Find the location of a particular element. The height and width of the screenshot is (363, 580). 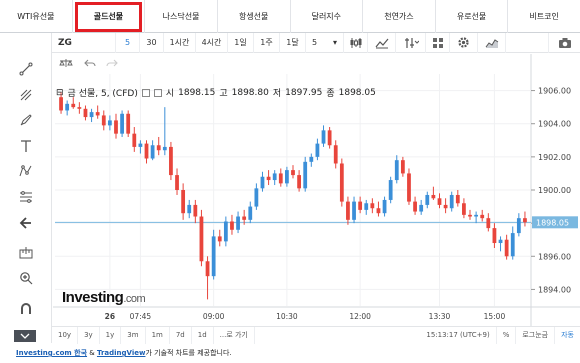

range-1y: 1y is located at coordinates (111, 335).